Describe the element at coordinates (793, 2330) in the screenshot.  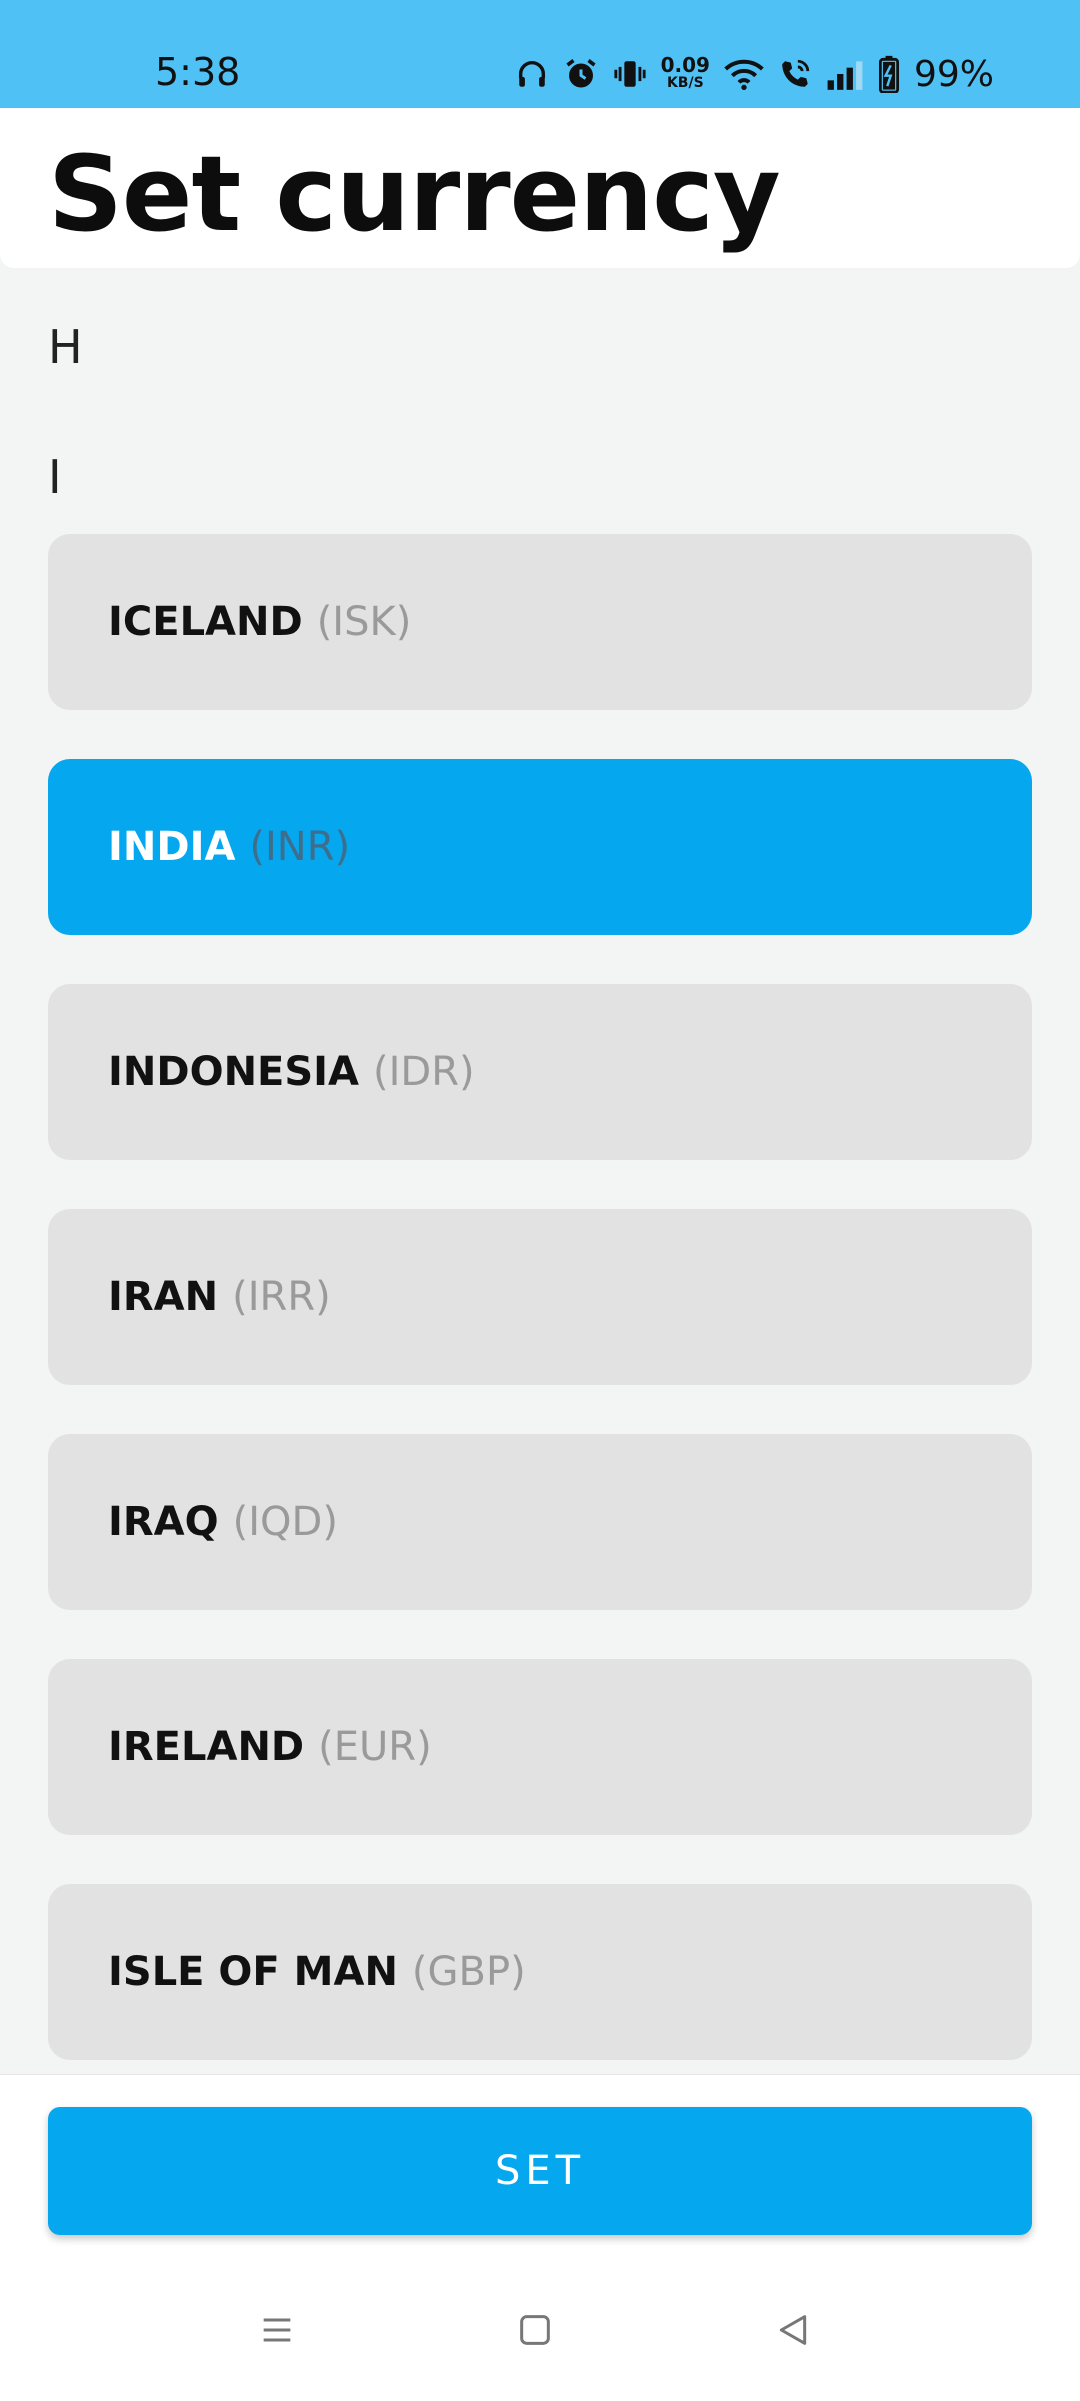
I see `back-icon` at that location.